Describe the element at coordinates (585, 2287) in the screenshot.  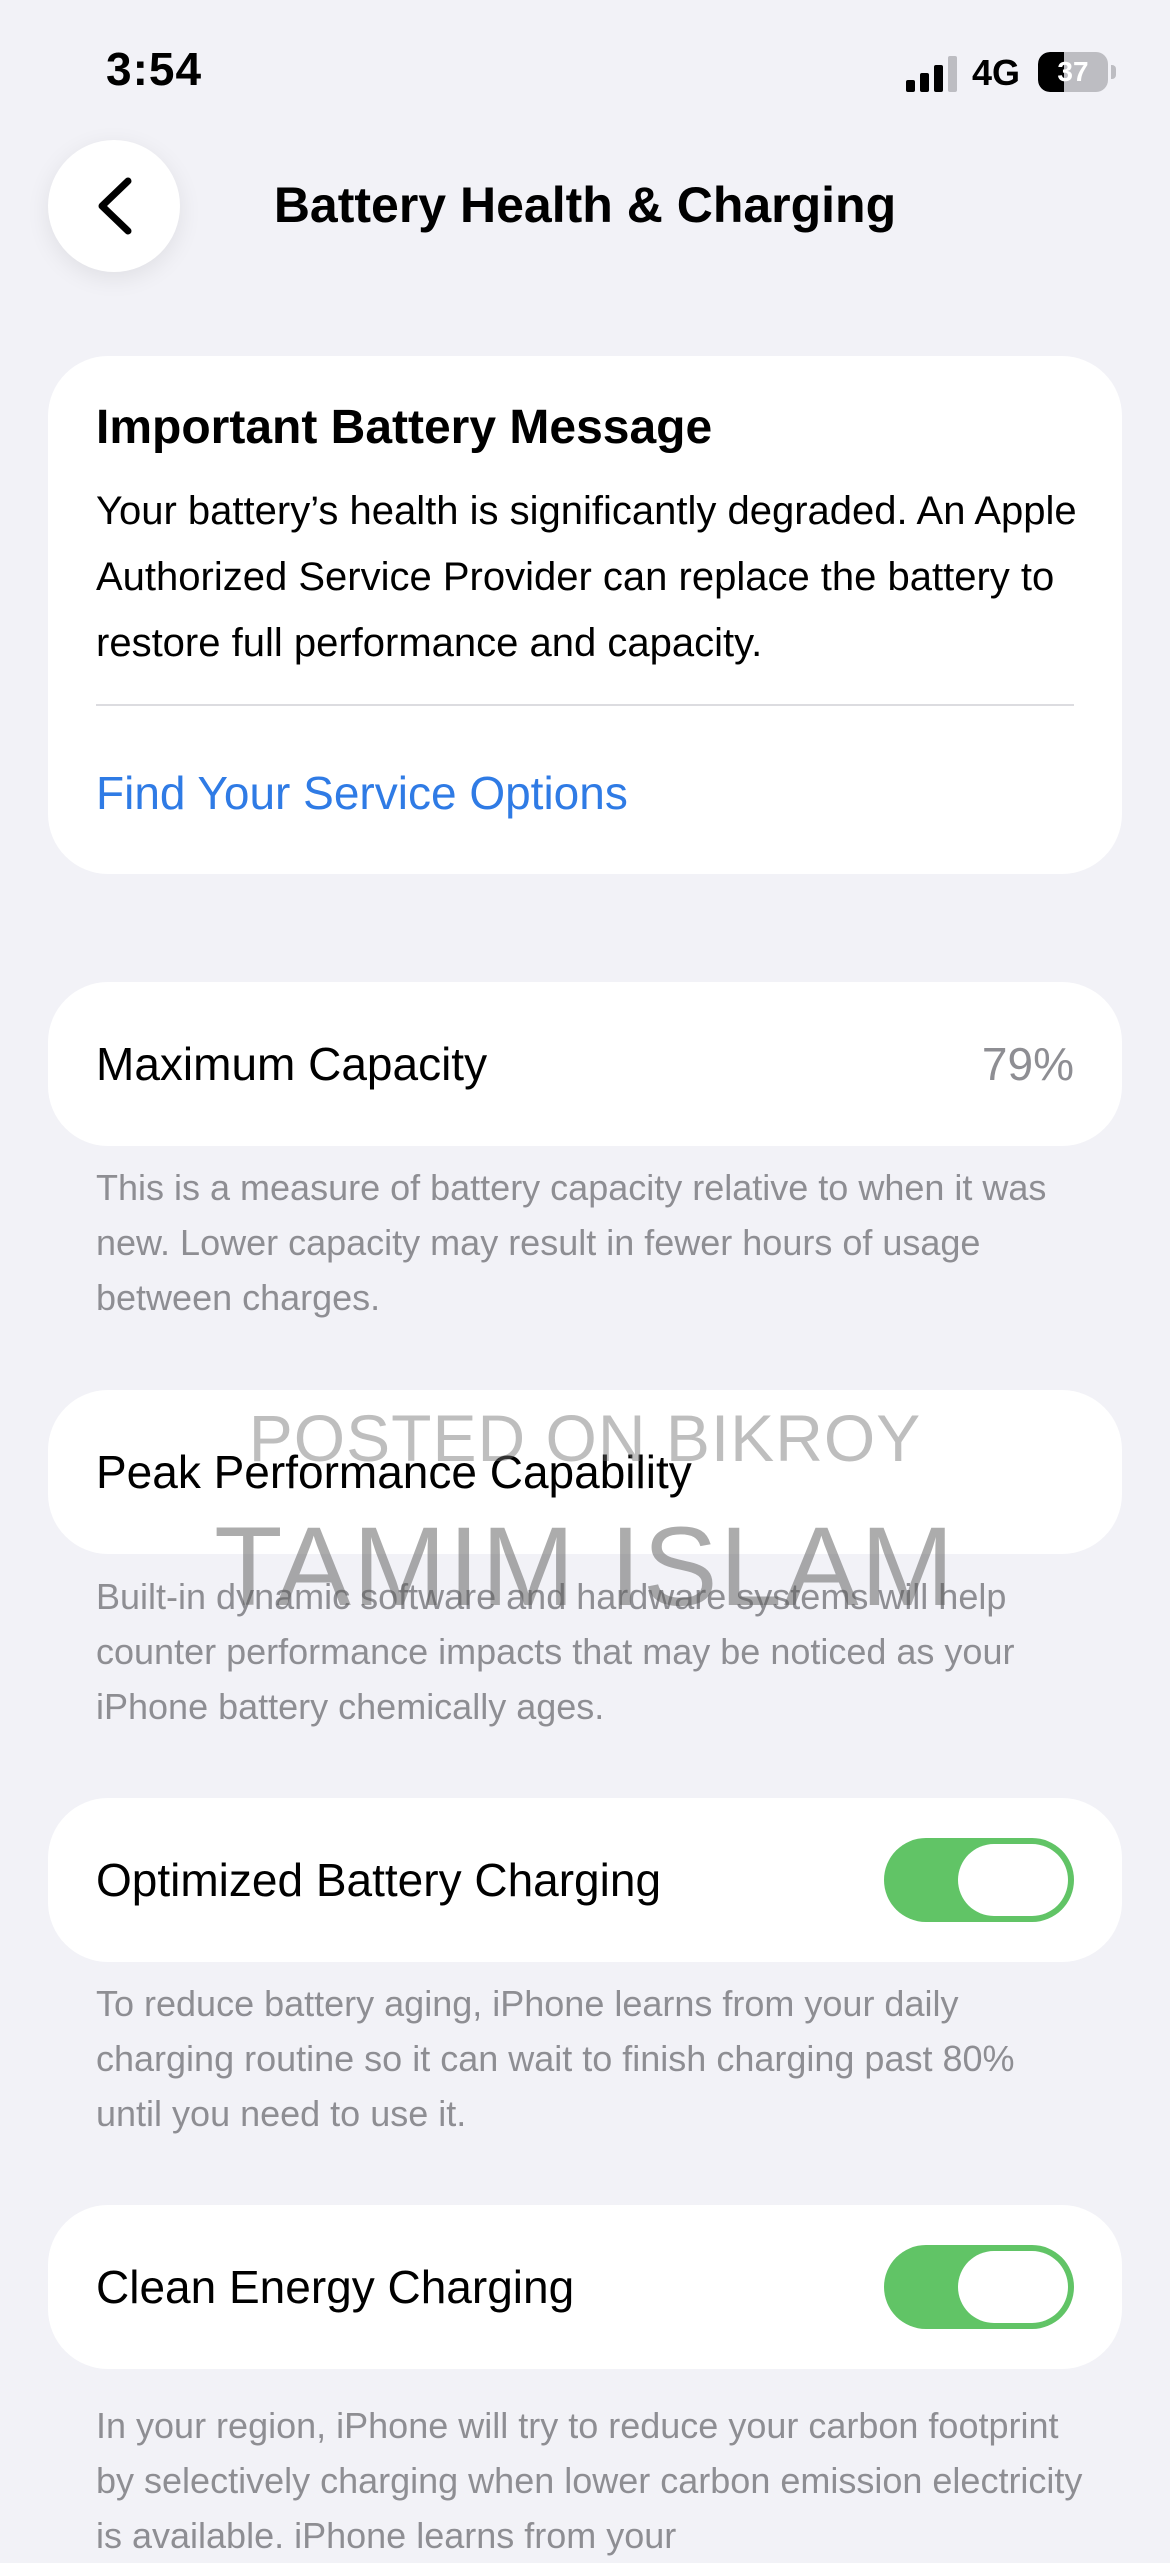
I see `clean-energy-row: Clean Energy Charging` at that location.